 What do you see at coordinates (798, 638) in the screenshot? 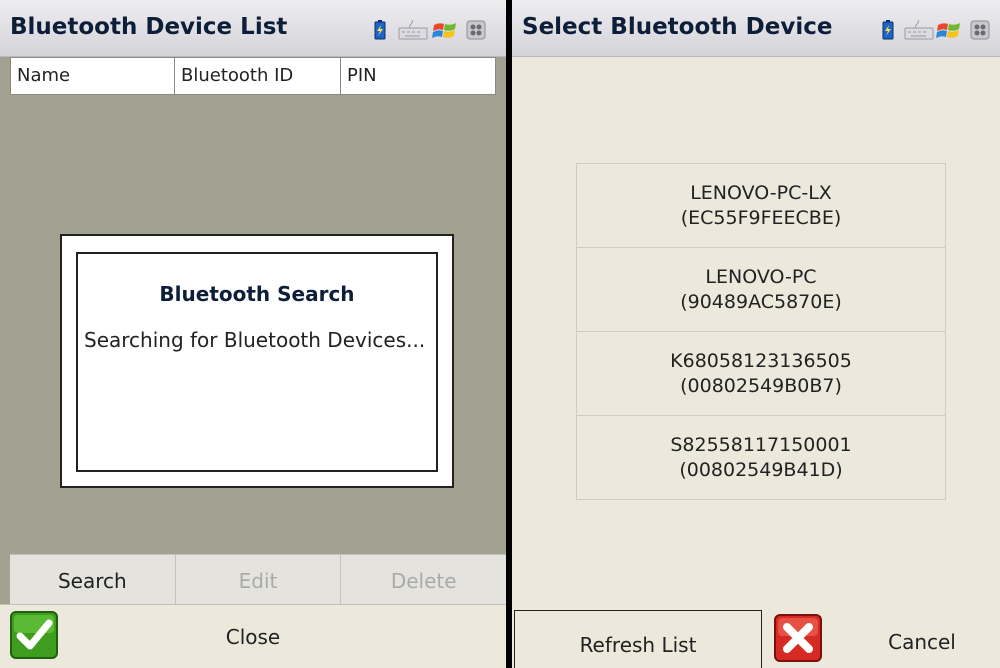
I see `cancel-x-icon` at bounding box center [798, 638].